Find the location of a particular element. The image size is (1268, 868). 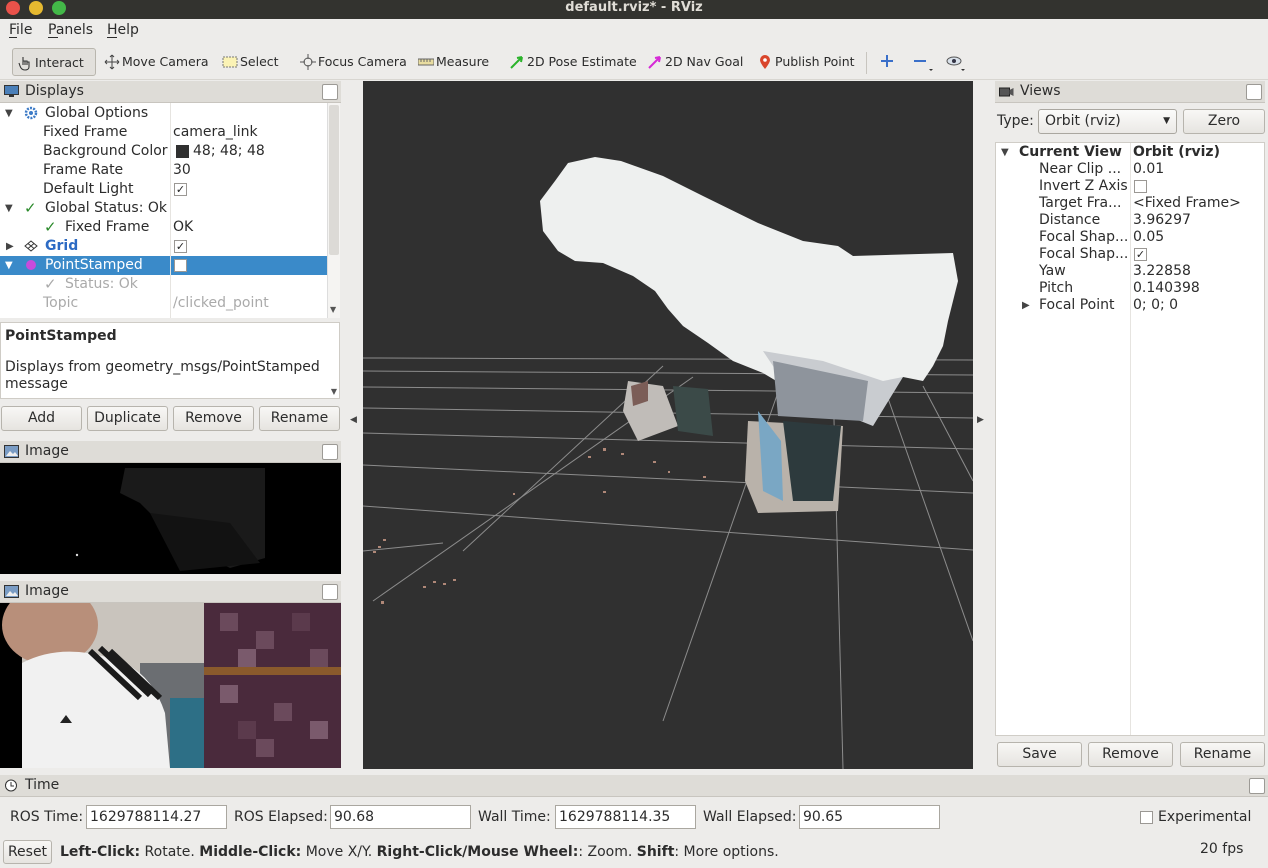

select-tool-button: Select is located at coordinates (248, 62).